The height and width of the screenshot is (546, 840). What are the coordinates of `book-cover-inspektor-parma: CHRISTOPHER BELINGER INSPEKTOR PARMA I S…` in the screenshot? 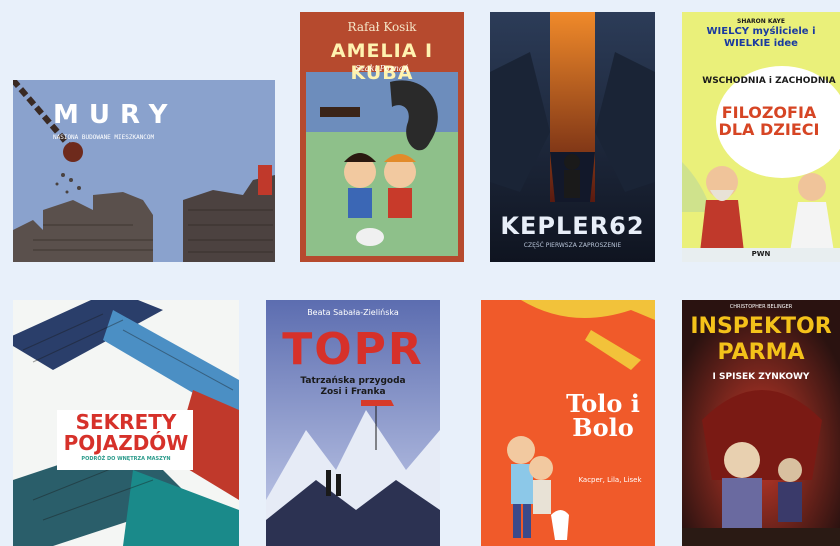 It's located at (761, 423).